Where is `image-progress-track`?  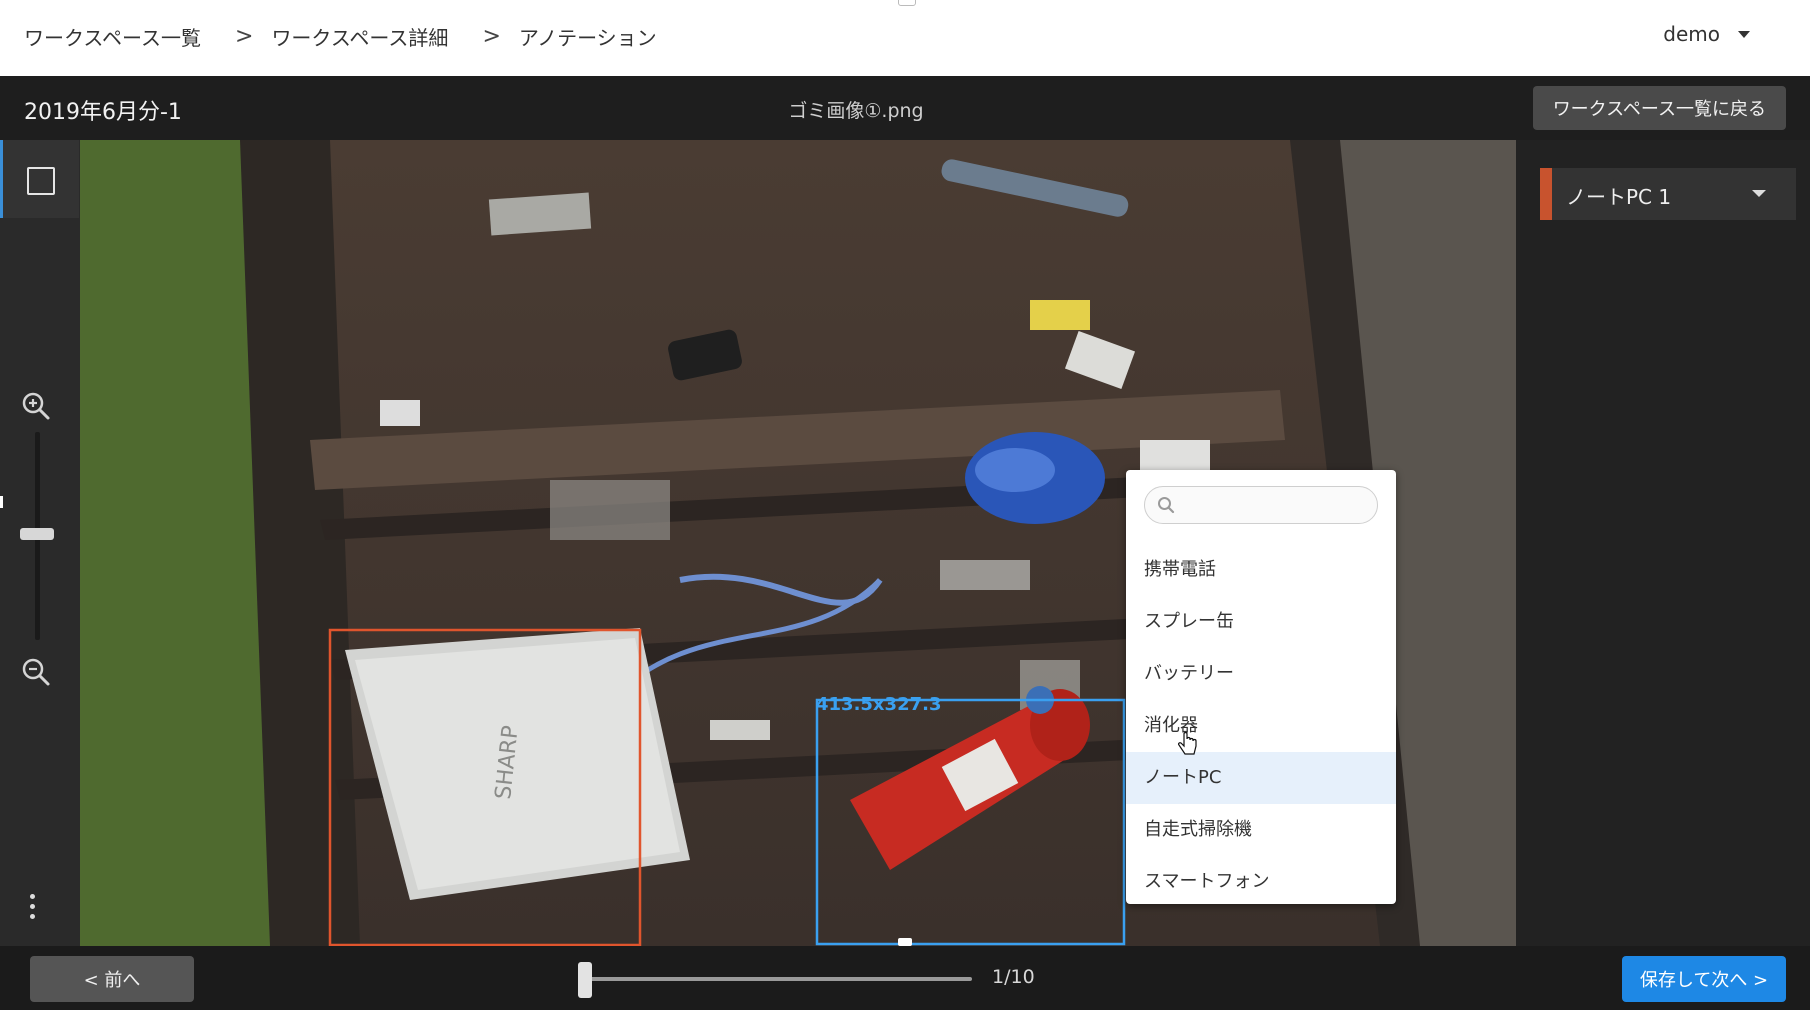
image-progress-track is located at coordinates (777, 979).